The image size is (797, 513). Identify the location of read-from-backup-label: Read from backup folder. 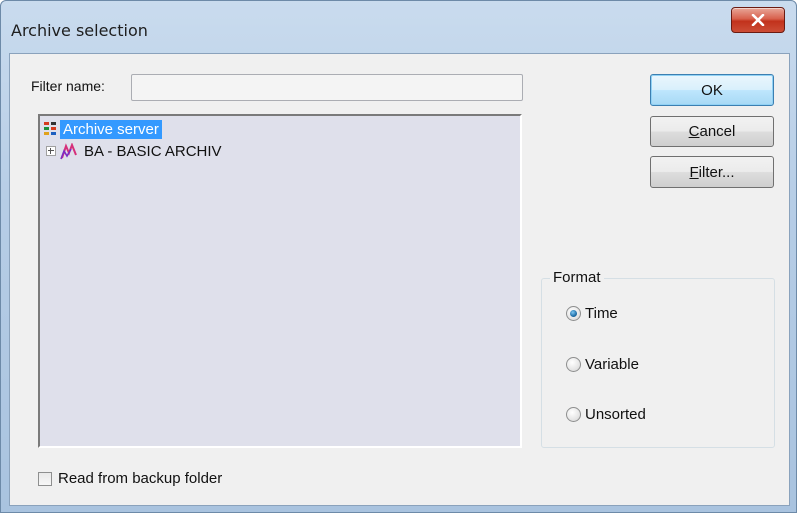
(140, 478).